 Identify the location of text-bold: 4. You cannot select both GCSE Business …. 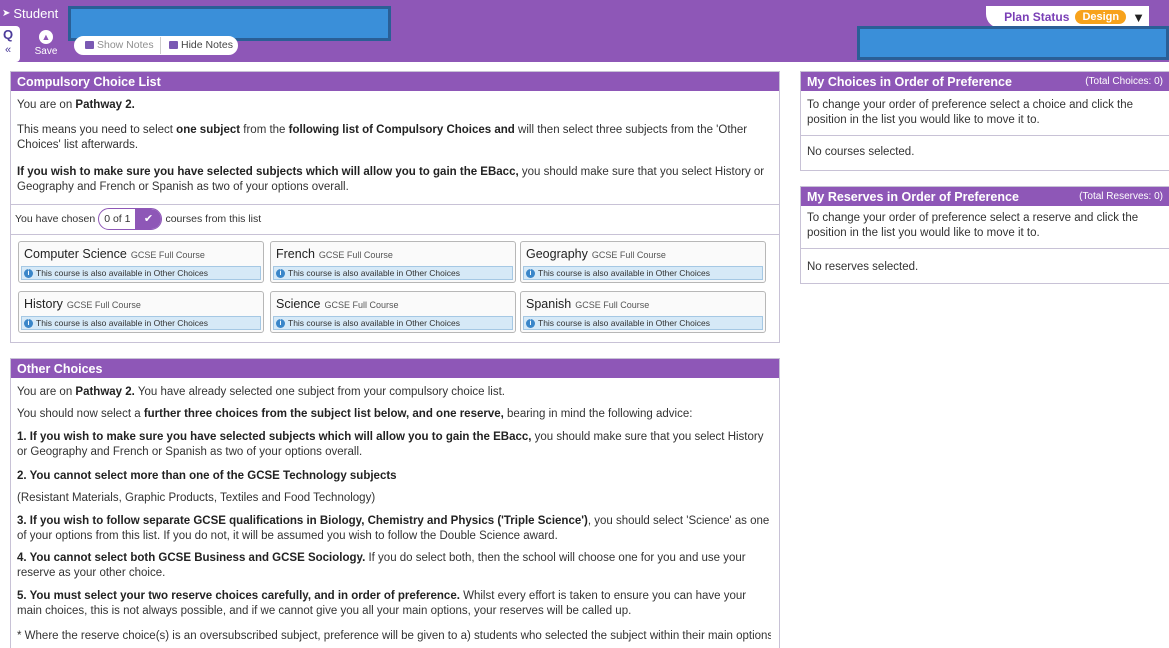
(191, 558).